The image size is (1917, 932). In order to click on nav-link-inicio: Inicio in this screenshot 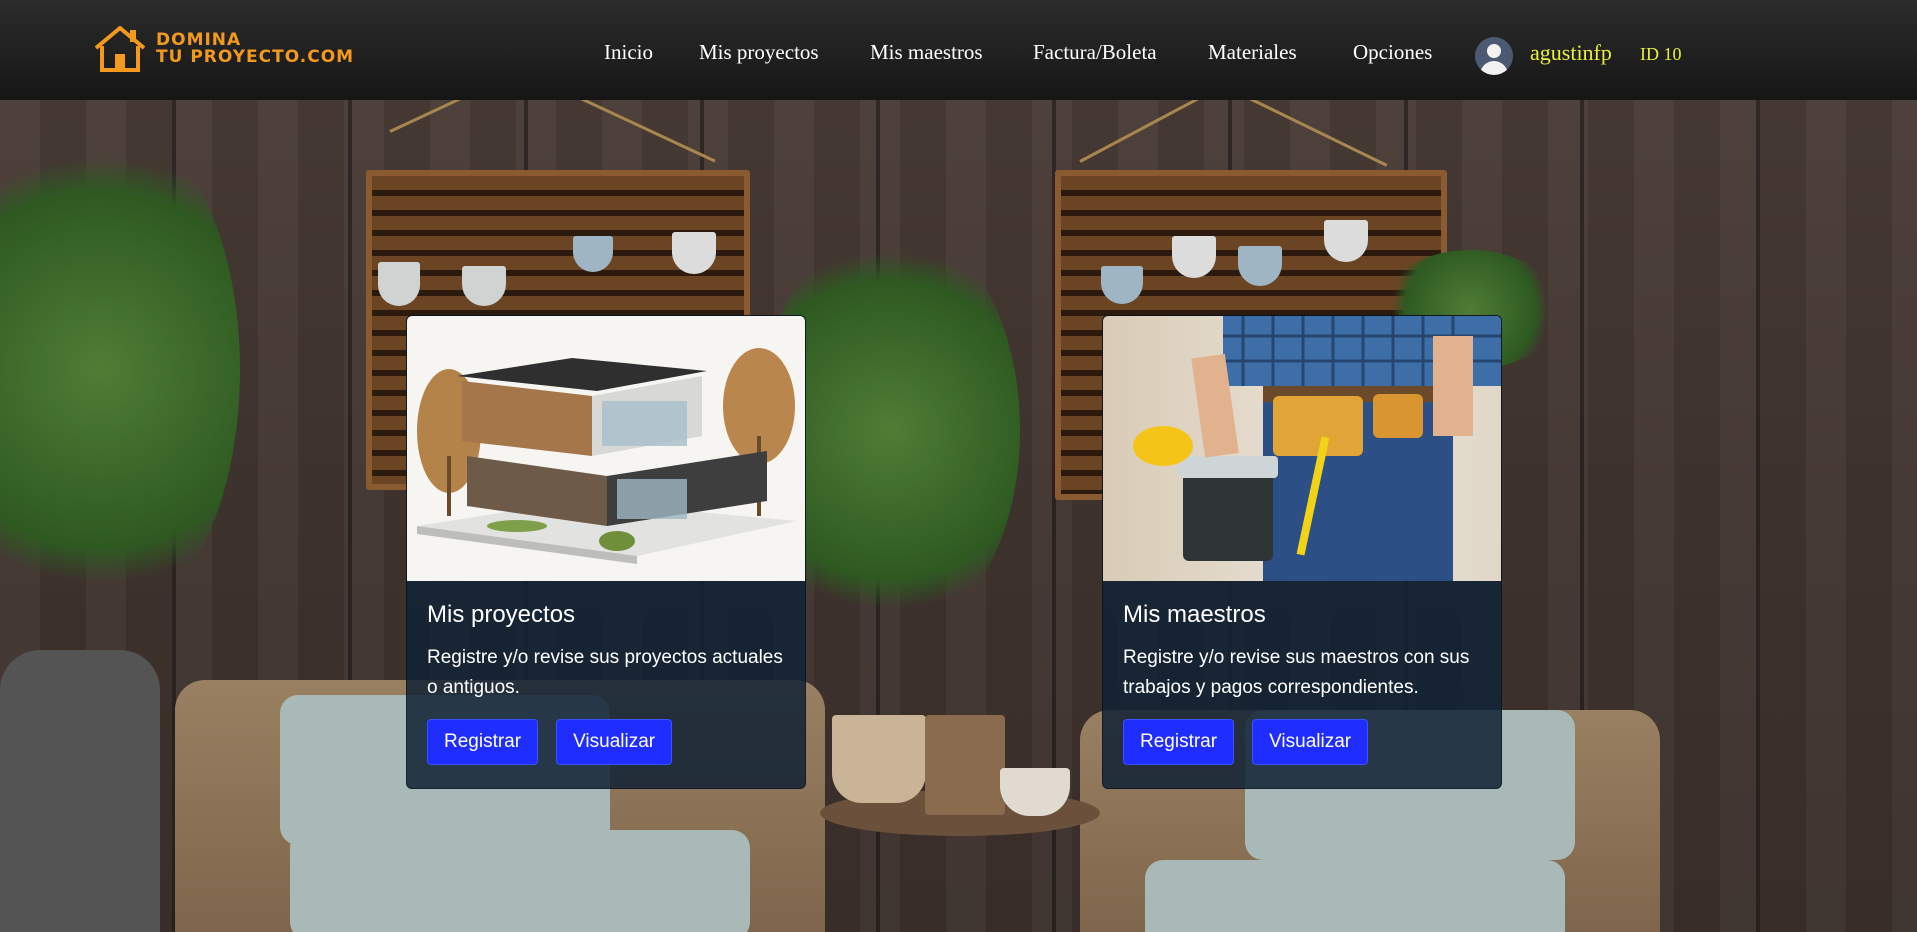, I will do `click(628, 52)`.